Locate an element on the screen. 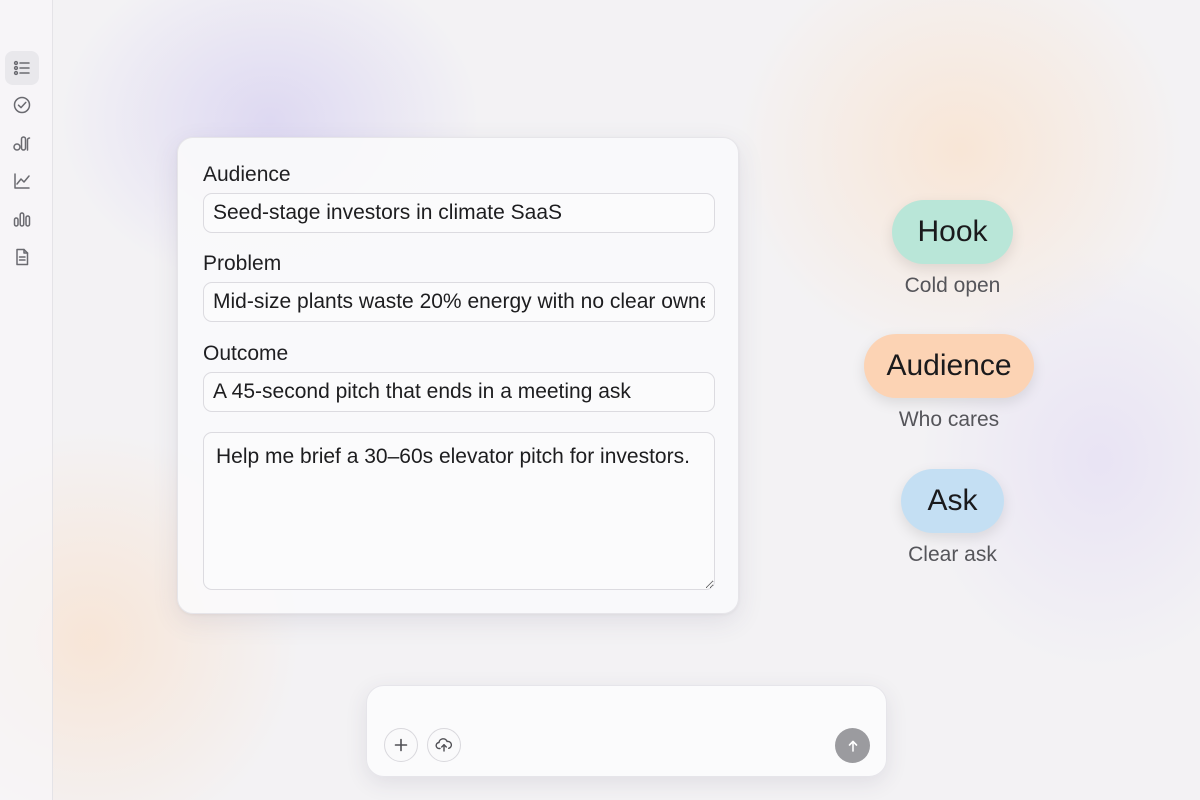  ask-pill-label: Ask is located at coordinates (952, 500).